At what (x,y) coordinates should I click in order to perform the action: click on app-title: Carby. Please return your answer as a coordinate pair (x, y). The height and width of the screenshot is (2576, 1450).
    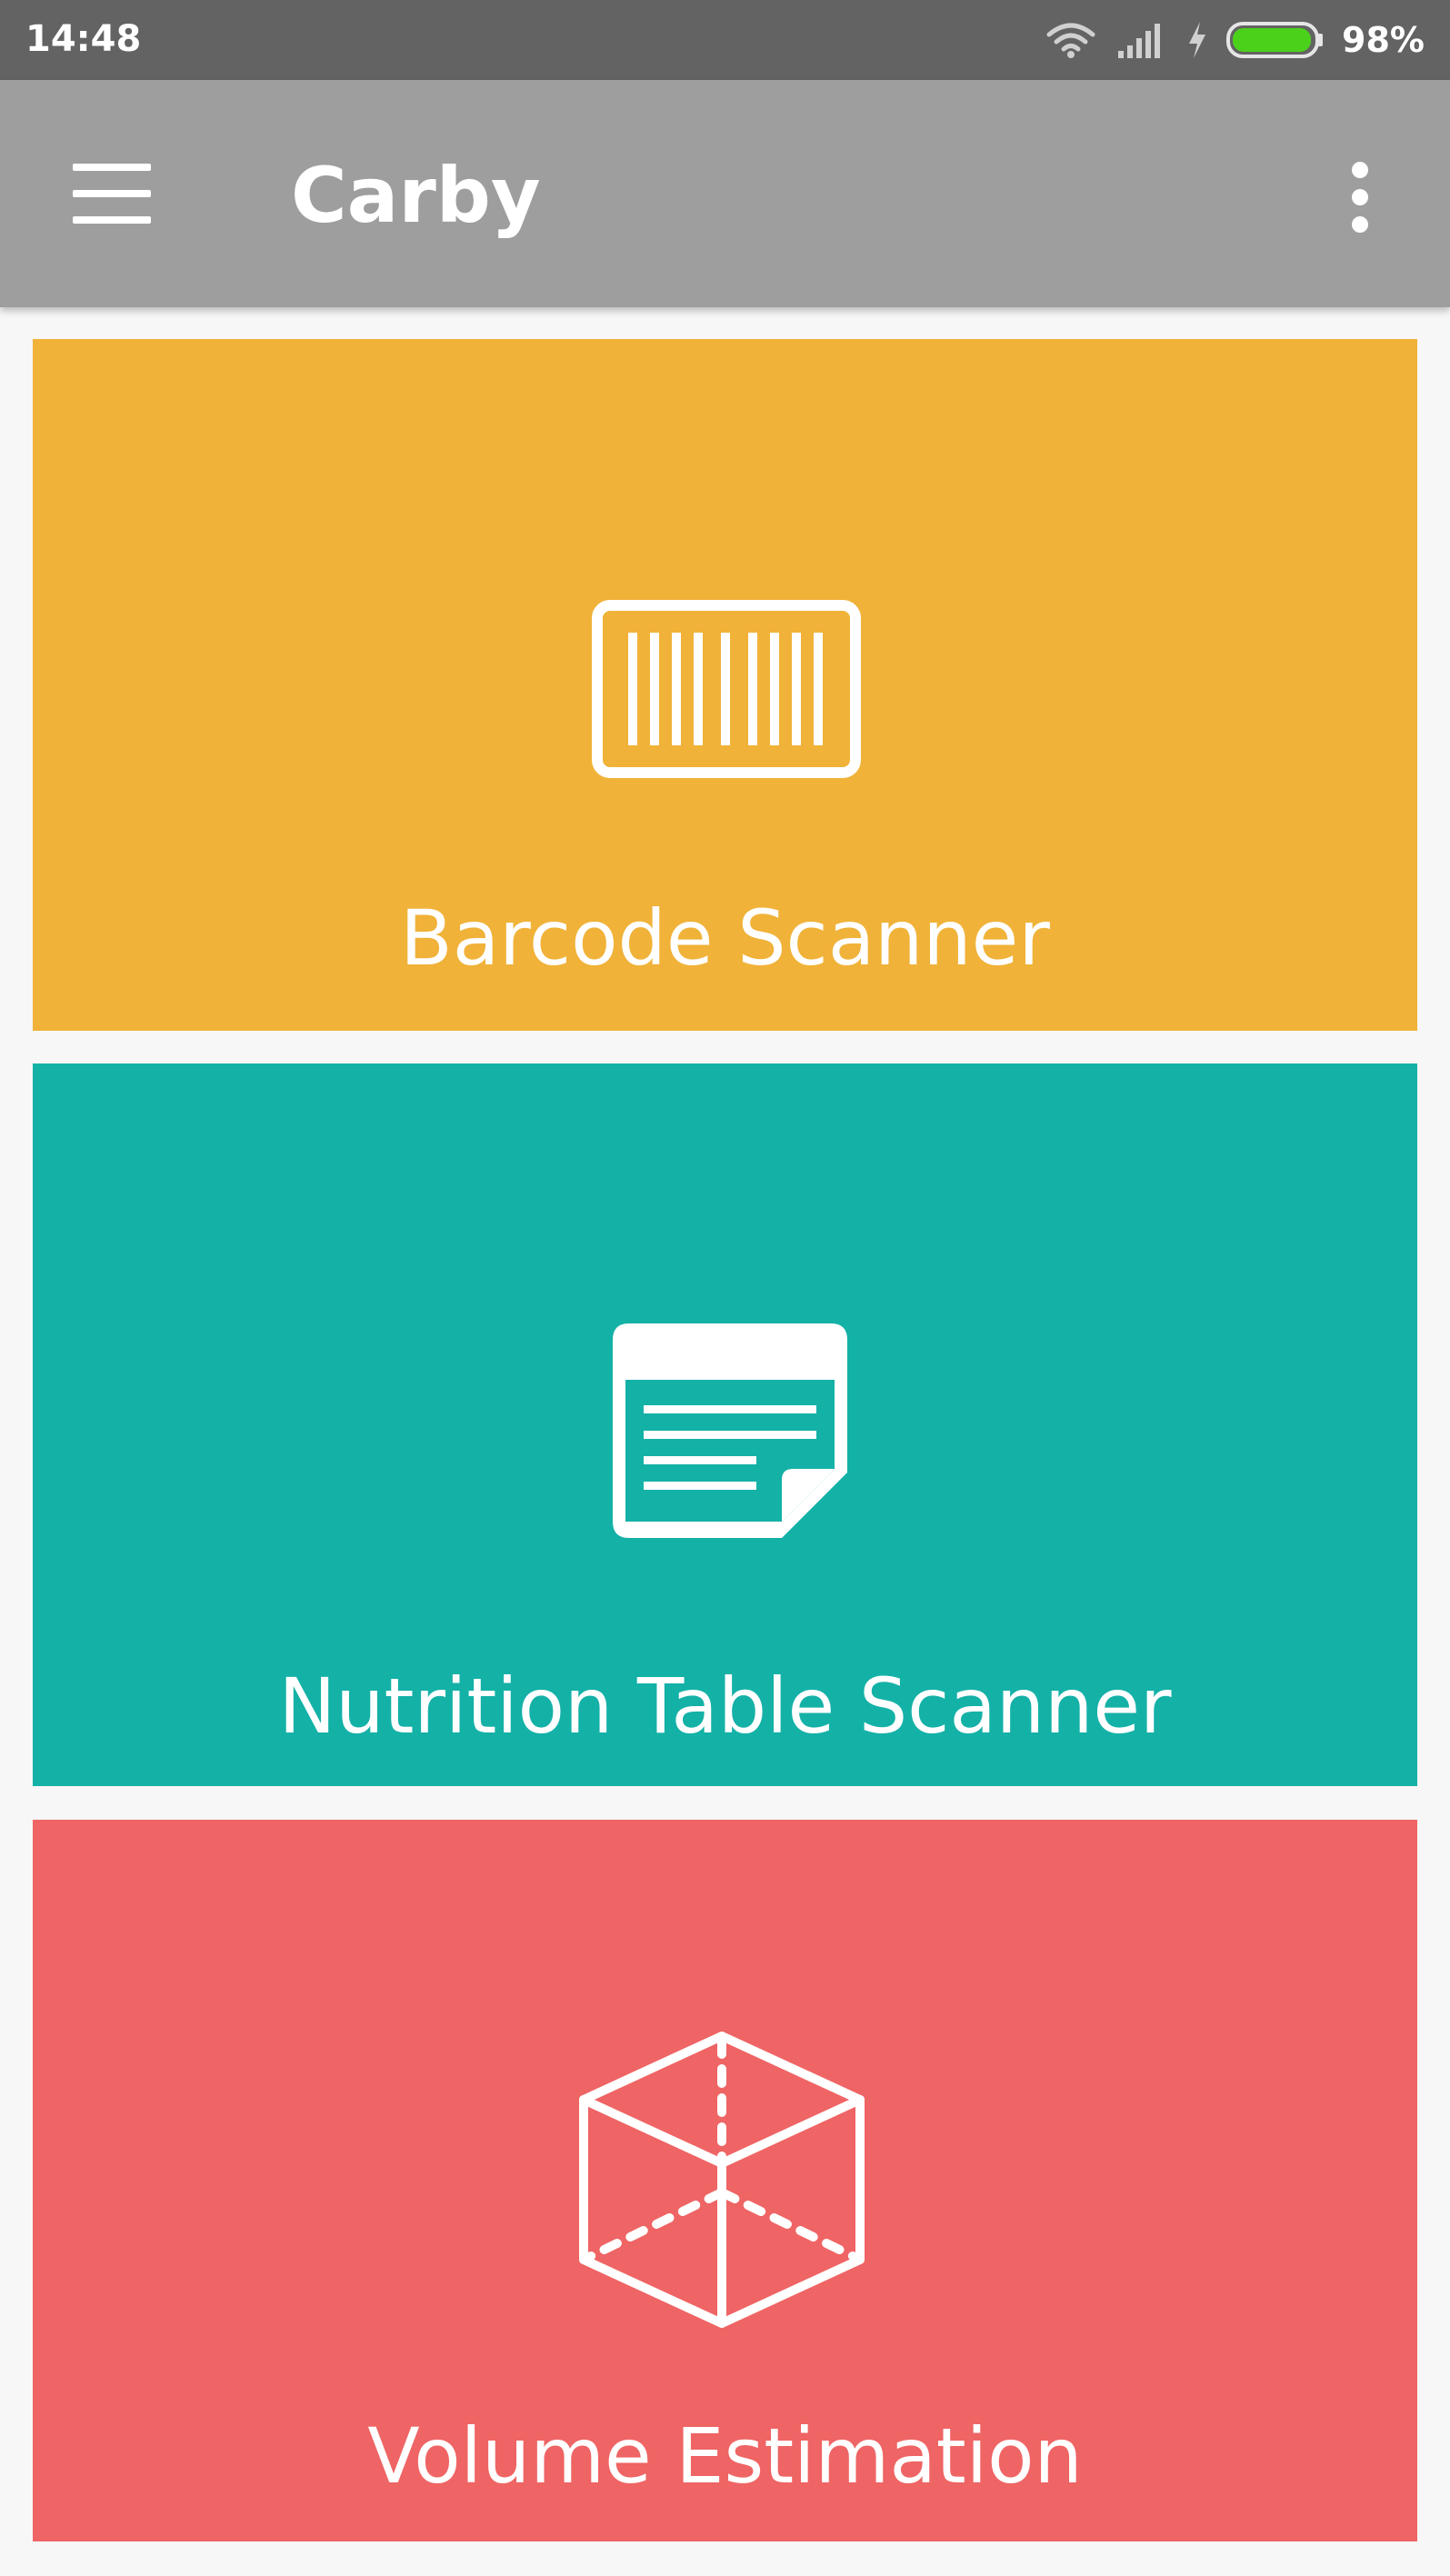
    Looking at the image, I should click on (416, 195).